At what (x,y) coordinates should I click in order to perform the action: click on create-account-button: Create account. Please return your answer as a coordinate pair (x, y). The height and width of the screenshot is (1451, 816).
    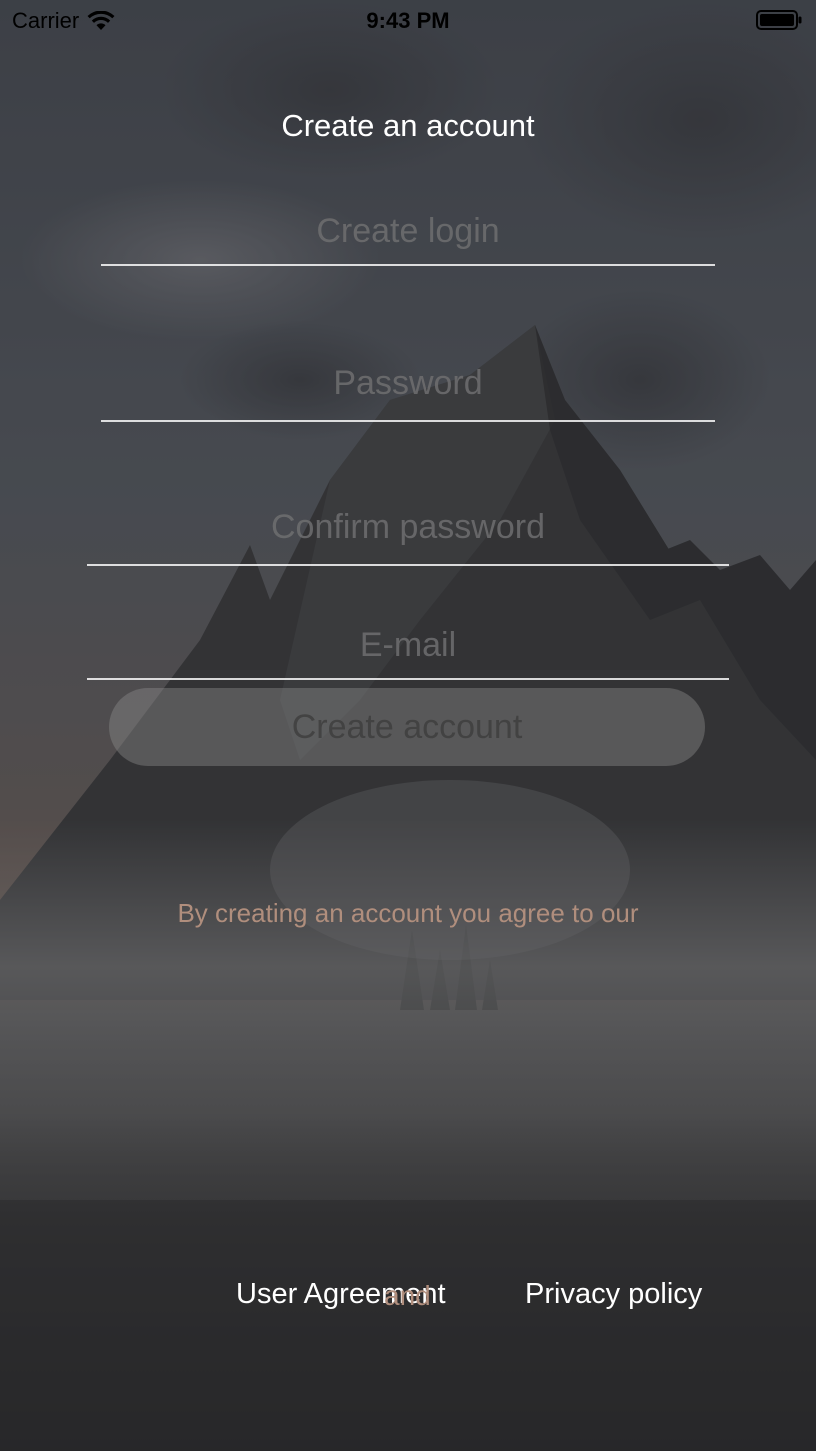
    Looking at the image, I should click on (407, 727).